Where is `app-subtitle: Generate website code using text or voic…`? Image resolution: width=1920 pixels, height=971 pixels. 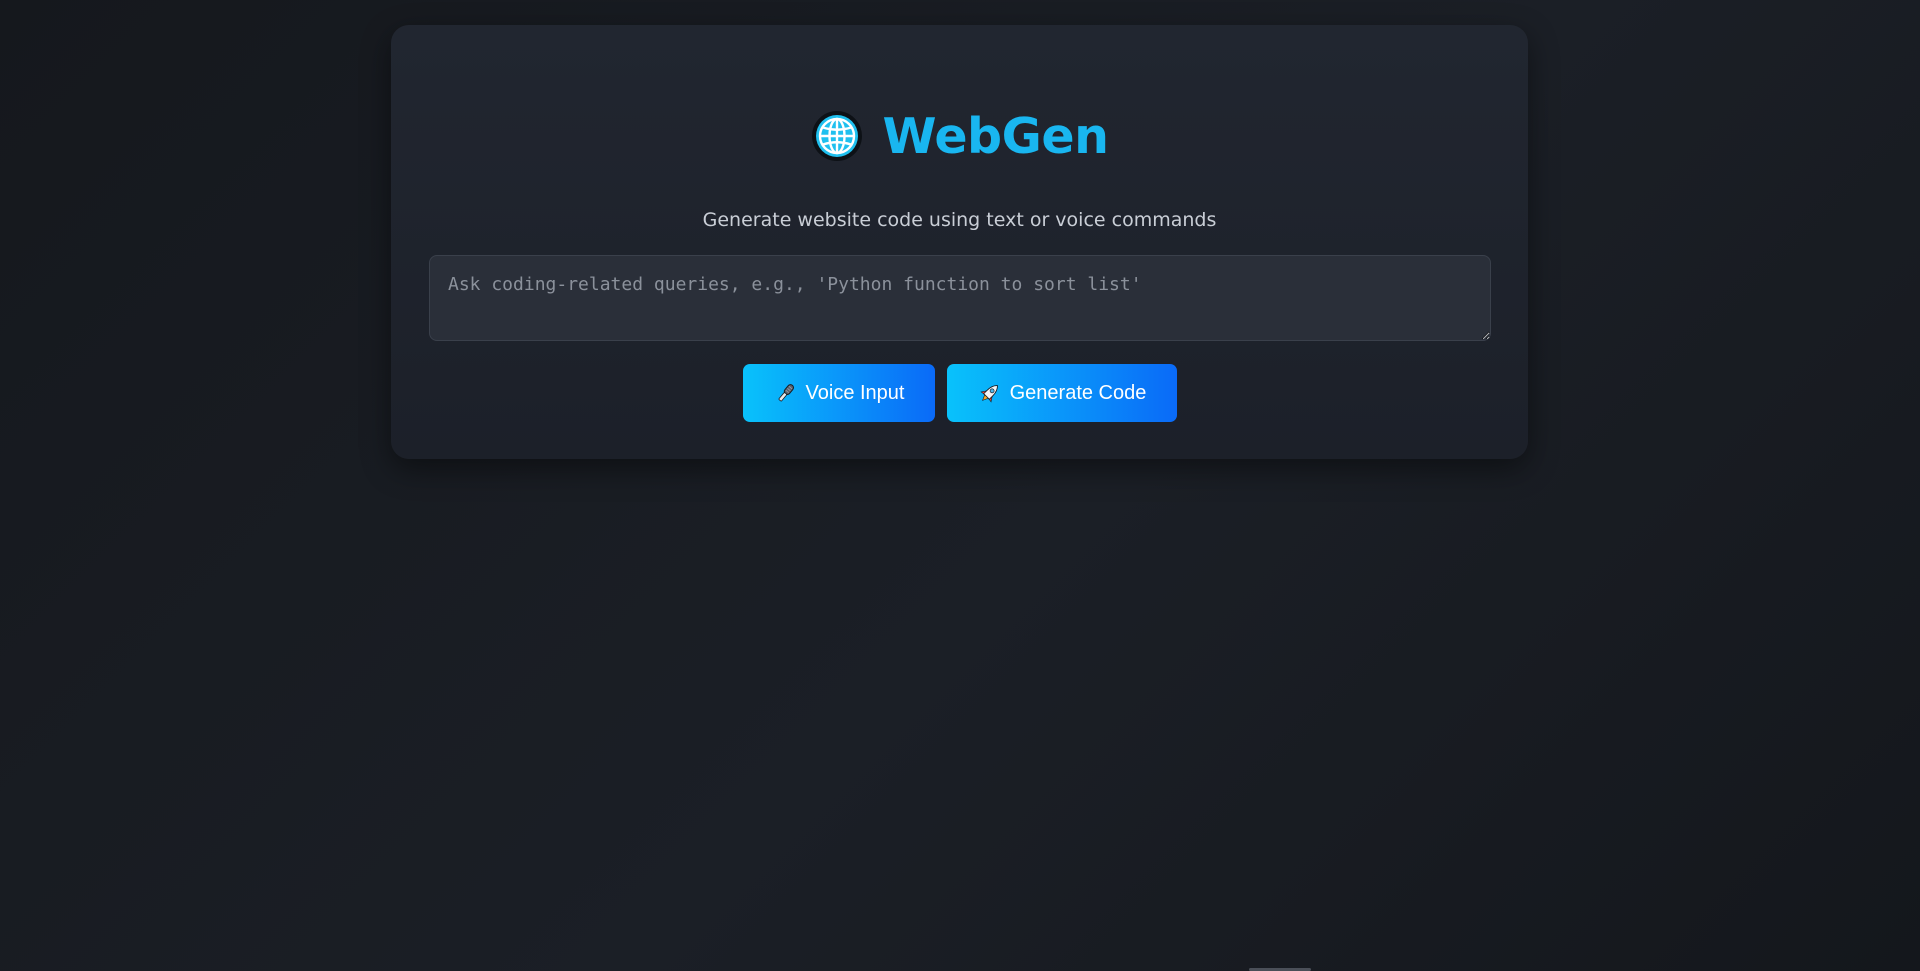
app-subtitle: Generate website code using text or voic… is located at coordinates (959, 220).